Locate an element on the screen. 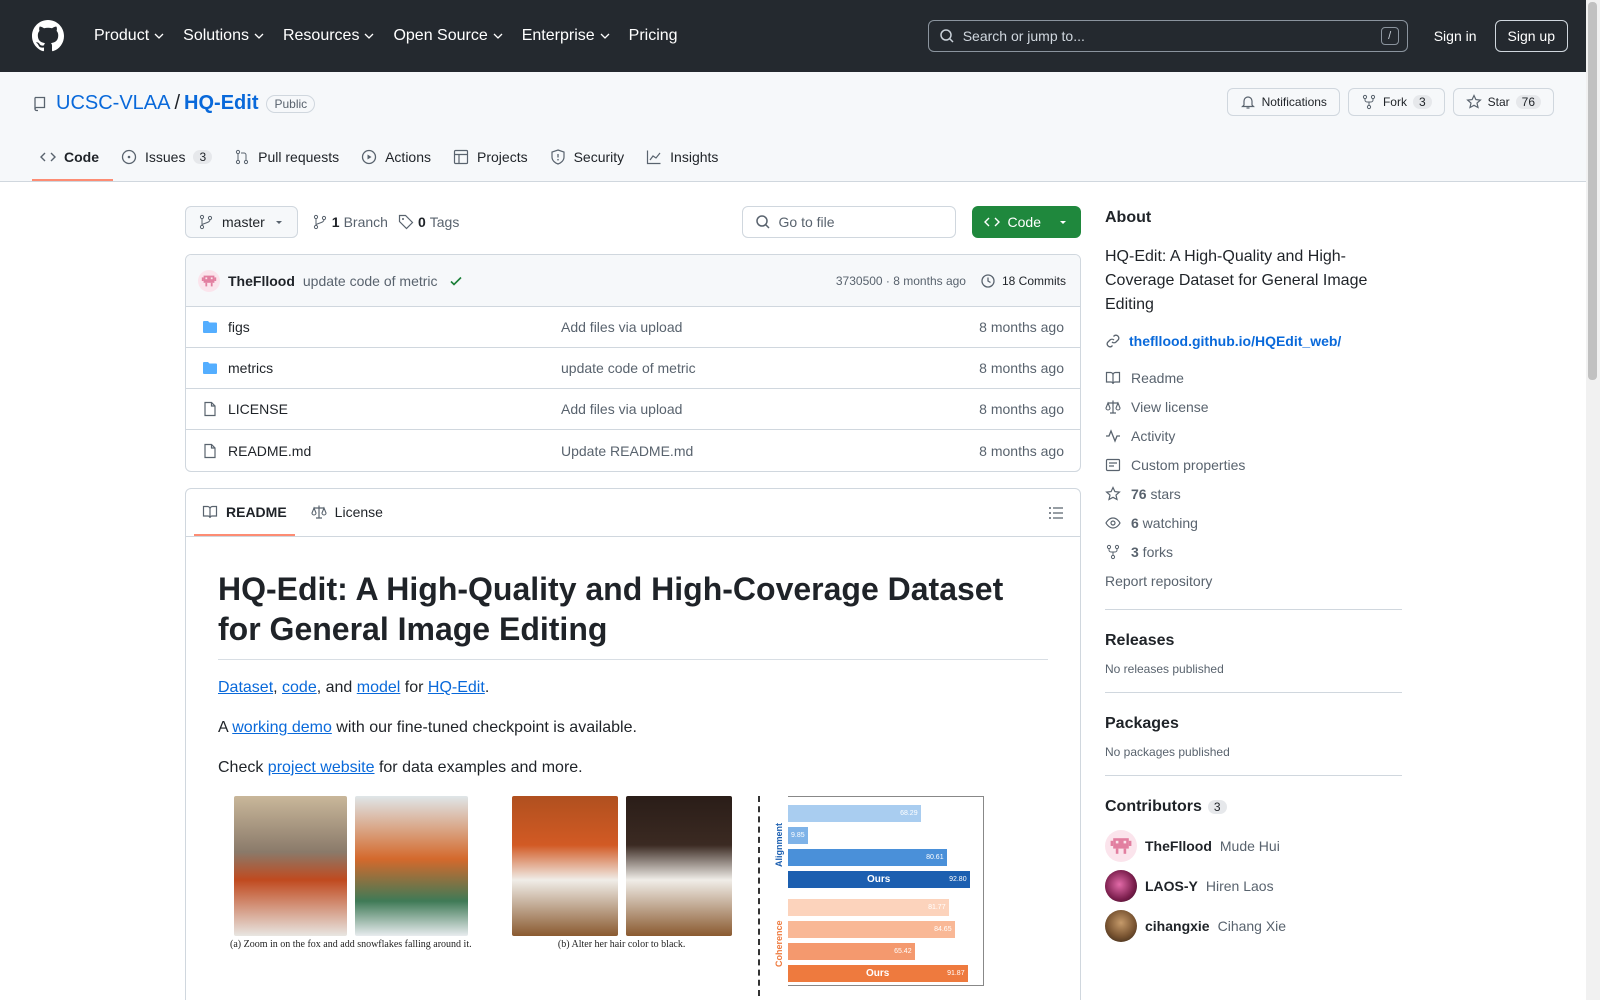 This screenshot has height=1000, width=1600. contributor-item: cihangxie Cihang Xie is located at coordinates (1253, 926).